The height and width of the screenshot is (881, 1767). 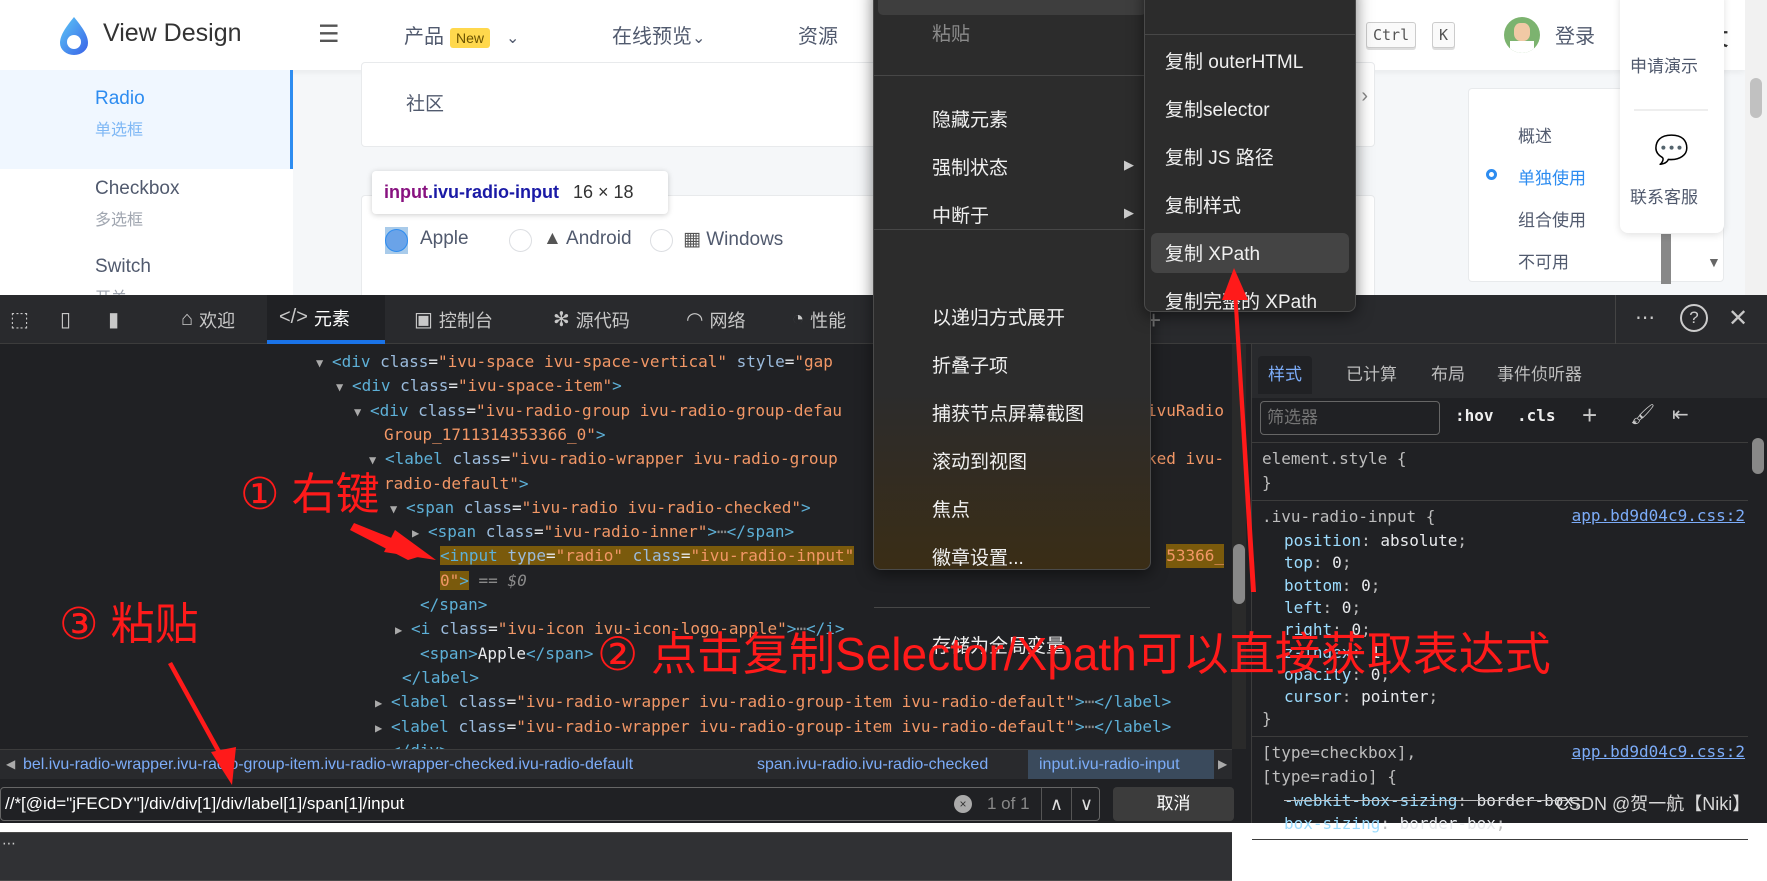 What do you see at coordinates (1244, 441) in the screenshot?
I see `arrow-to-xpath` at bounding box center [1244, 441].